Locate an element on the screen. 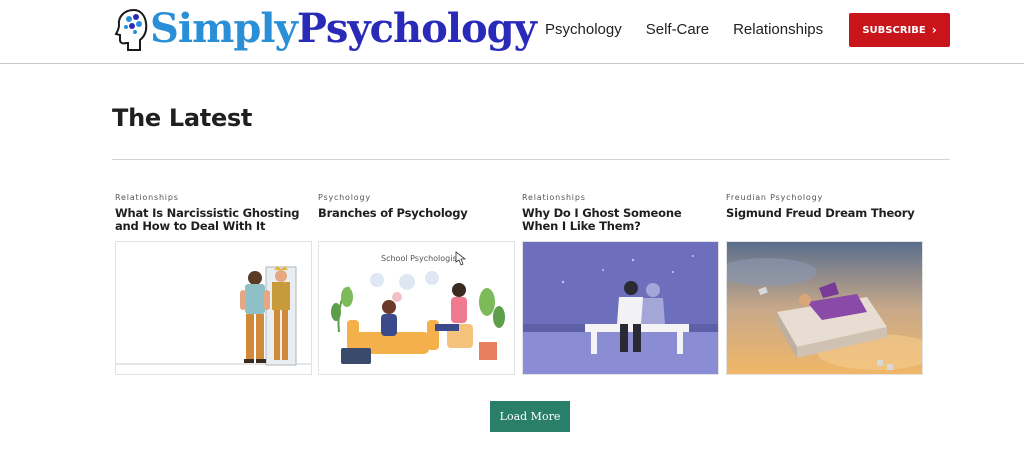 The height and width of the screenshot is (452, 1024). couple-on-bench-illustration is located at coordinates (620, 308).